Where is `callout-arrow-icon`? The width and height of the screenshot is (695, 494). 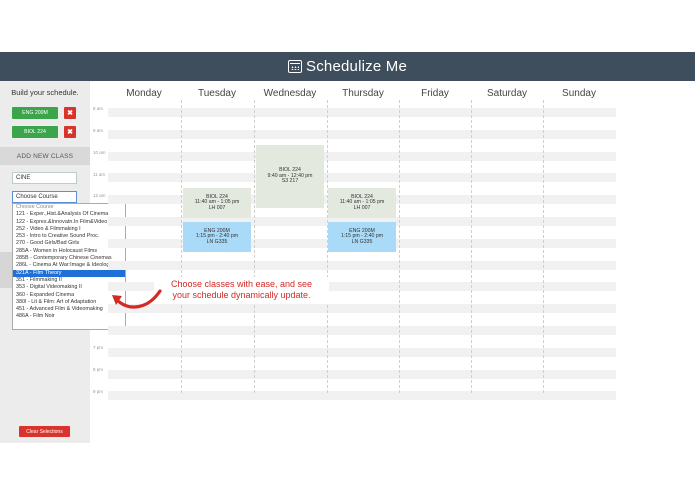
callout-arrow-icon is located at coordinates (137, 299).